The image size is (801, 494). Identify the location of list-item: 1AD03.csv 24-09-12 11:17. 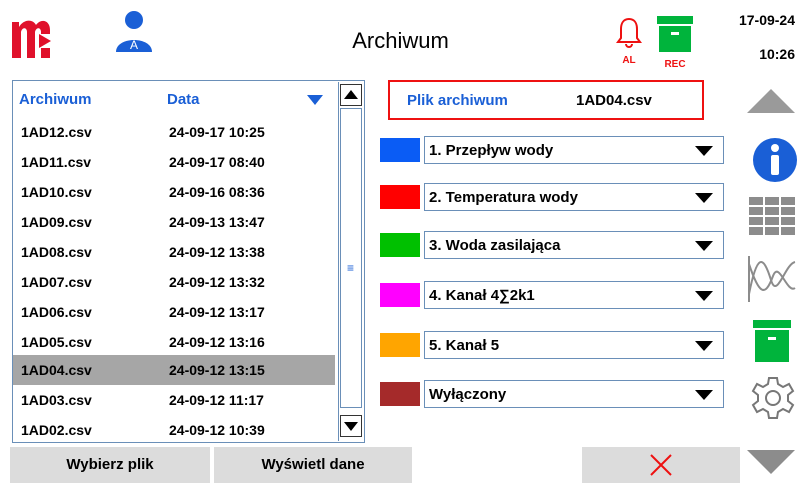
(174, 400).